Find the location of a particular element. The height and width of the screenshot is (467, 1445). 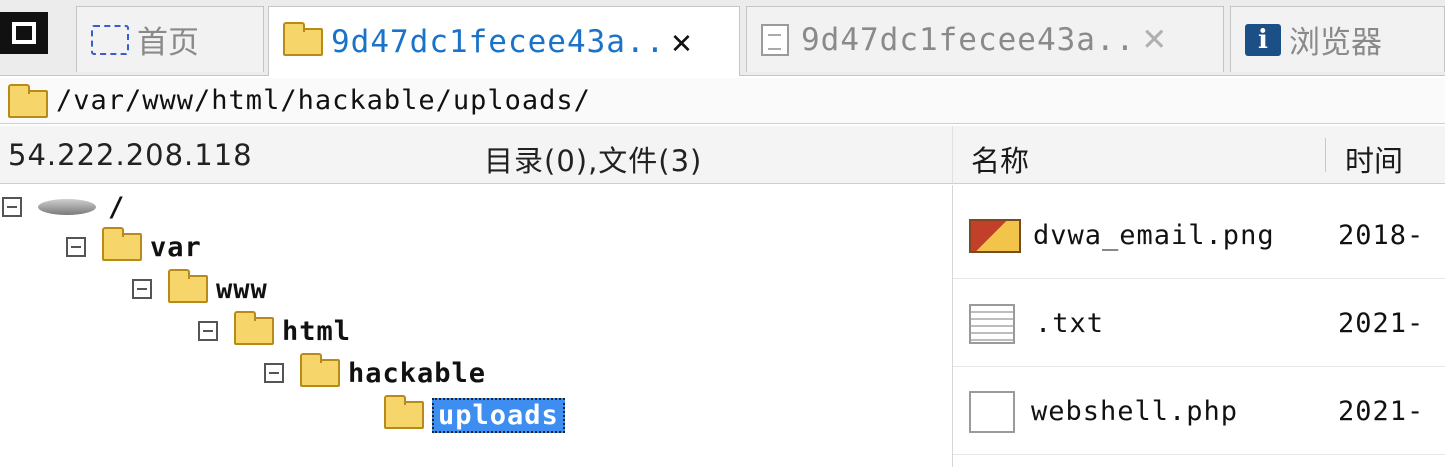

file-list-header: 名称 时间 is located at coordinates (1198, 155).